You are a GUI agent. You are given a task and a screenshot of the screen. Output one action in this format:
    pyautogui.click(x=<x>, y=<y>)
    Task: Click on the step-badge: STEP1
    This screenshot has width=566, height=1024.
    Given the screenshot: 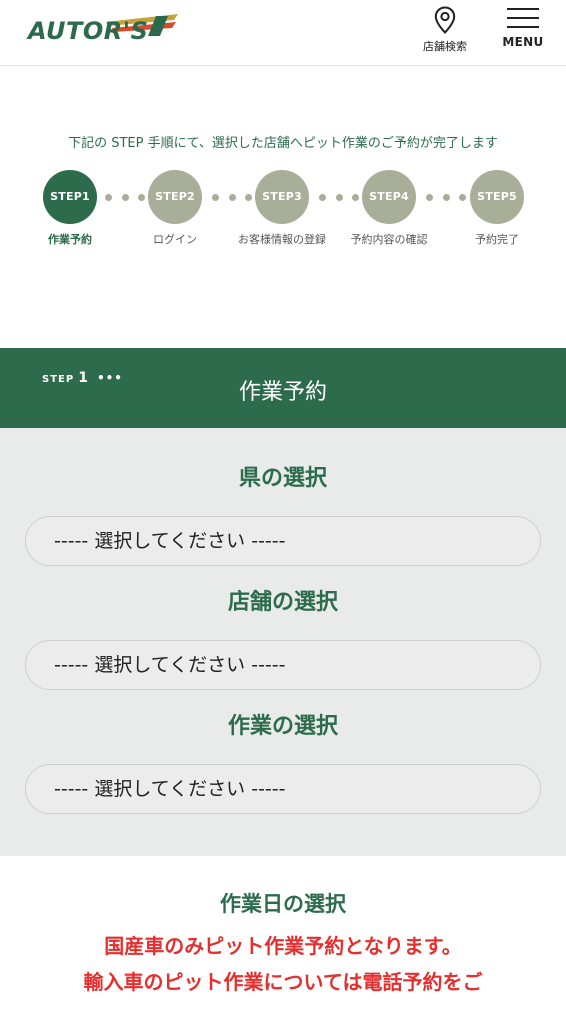 What is the action you would take?
    pyautogui.click(x=70, y=197)
    